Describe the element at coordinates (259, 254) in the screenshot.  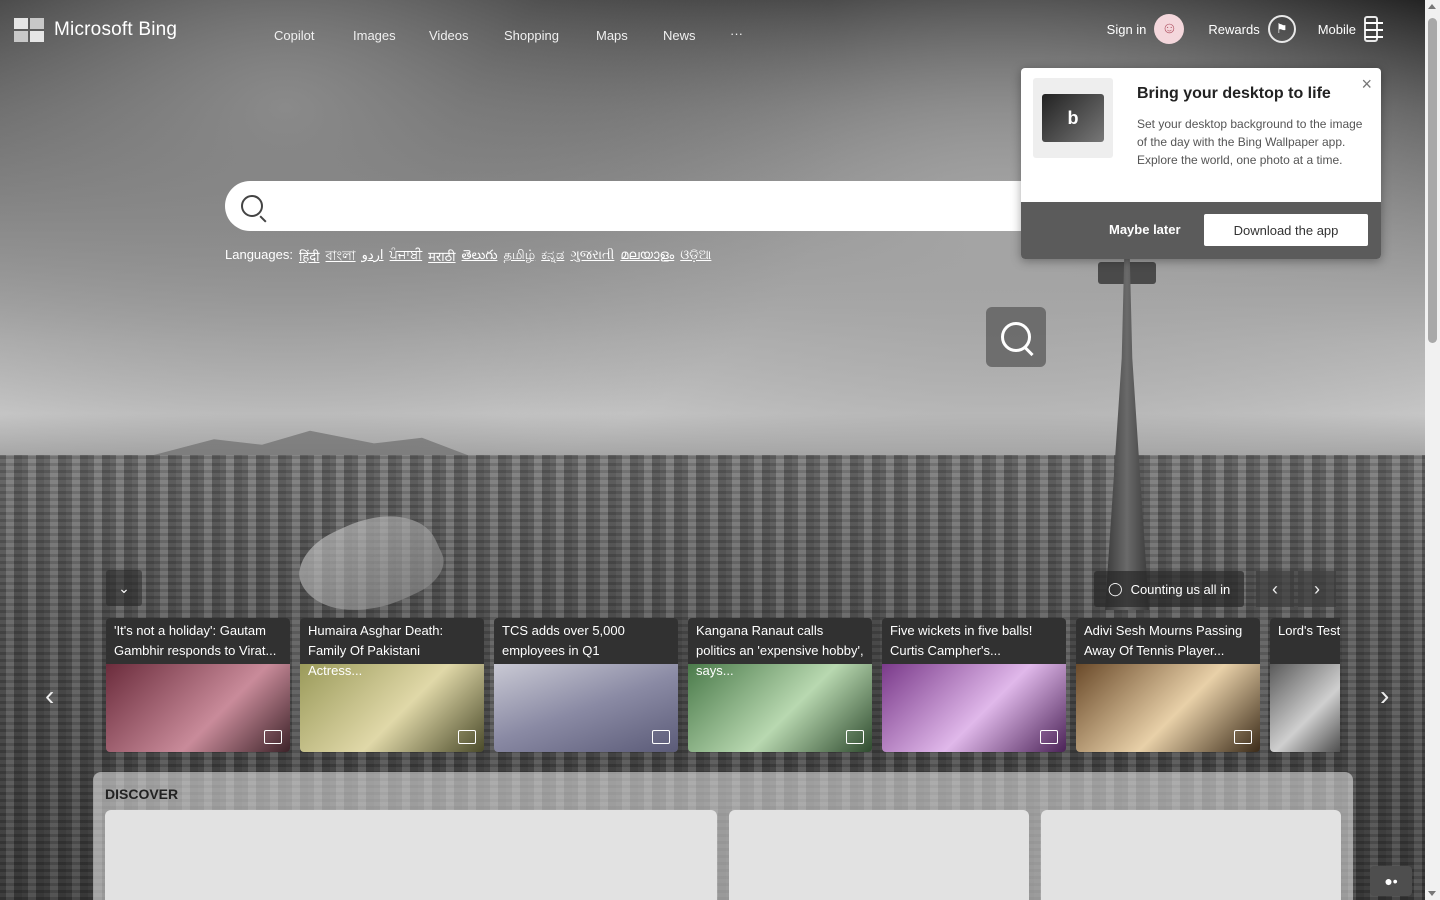
I see `languages-label: Languages:` at that location.